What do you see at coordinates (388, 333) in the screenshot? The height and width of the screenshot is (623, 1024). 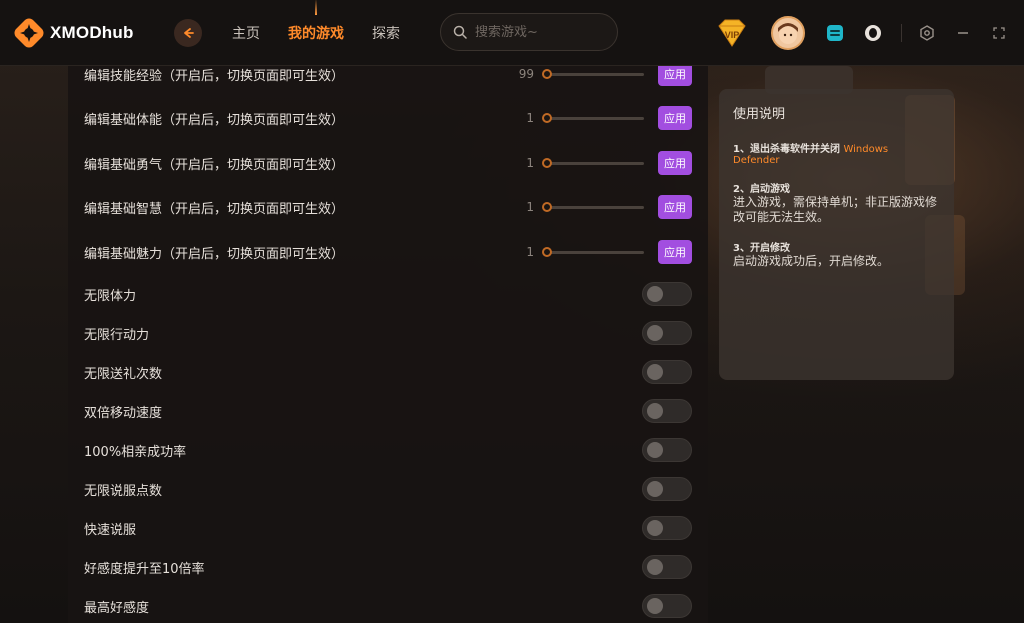 I see `toggle-row: 无限行动力` at bounding box center [388, 333].